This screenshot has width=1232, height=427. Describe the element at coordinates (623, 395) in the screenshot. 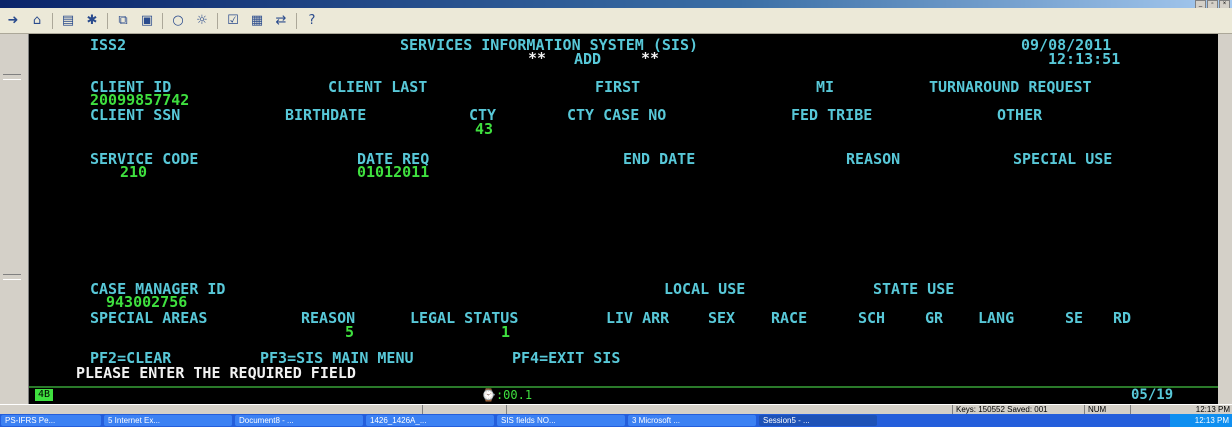

I see `operator-info-area: 4B ⌚:00.1 05/19` at that location.